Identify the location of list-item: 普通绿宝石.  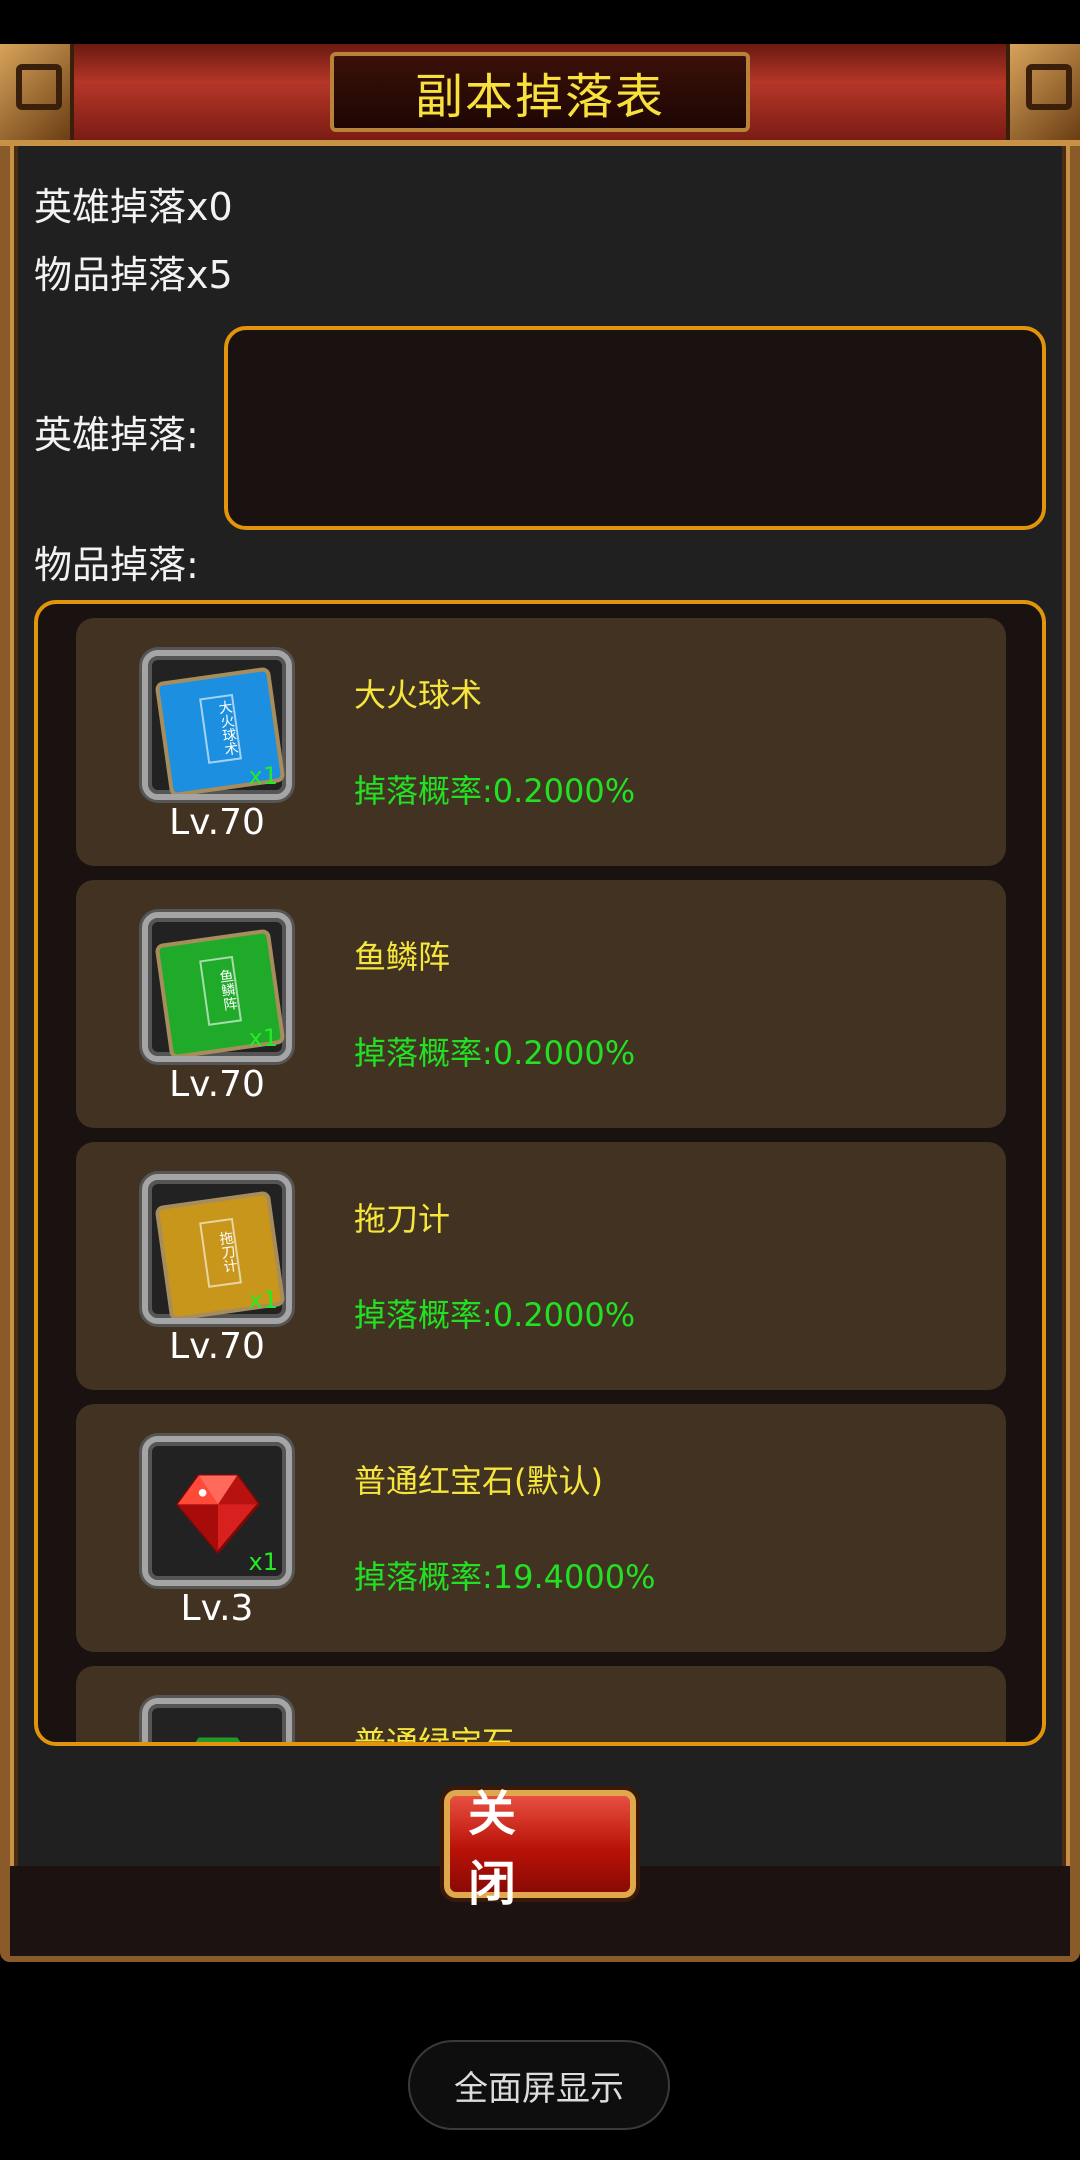
(541, 1706).